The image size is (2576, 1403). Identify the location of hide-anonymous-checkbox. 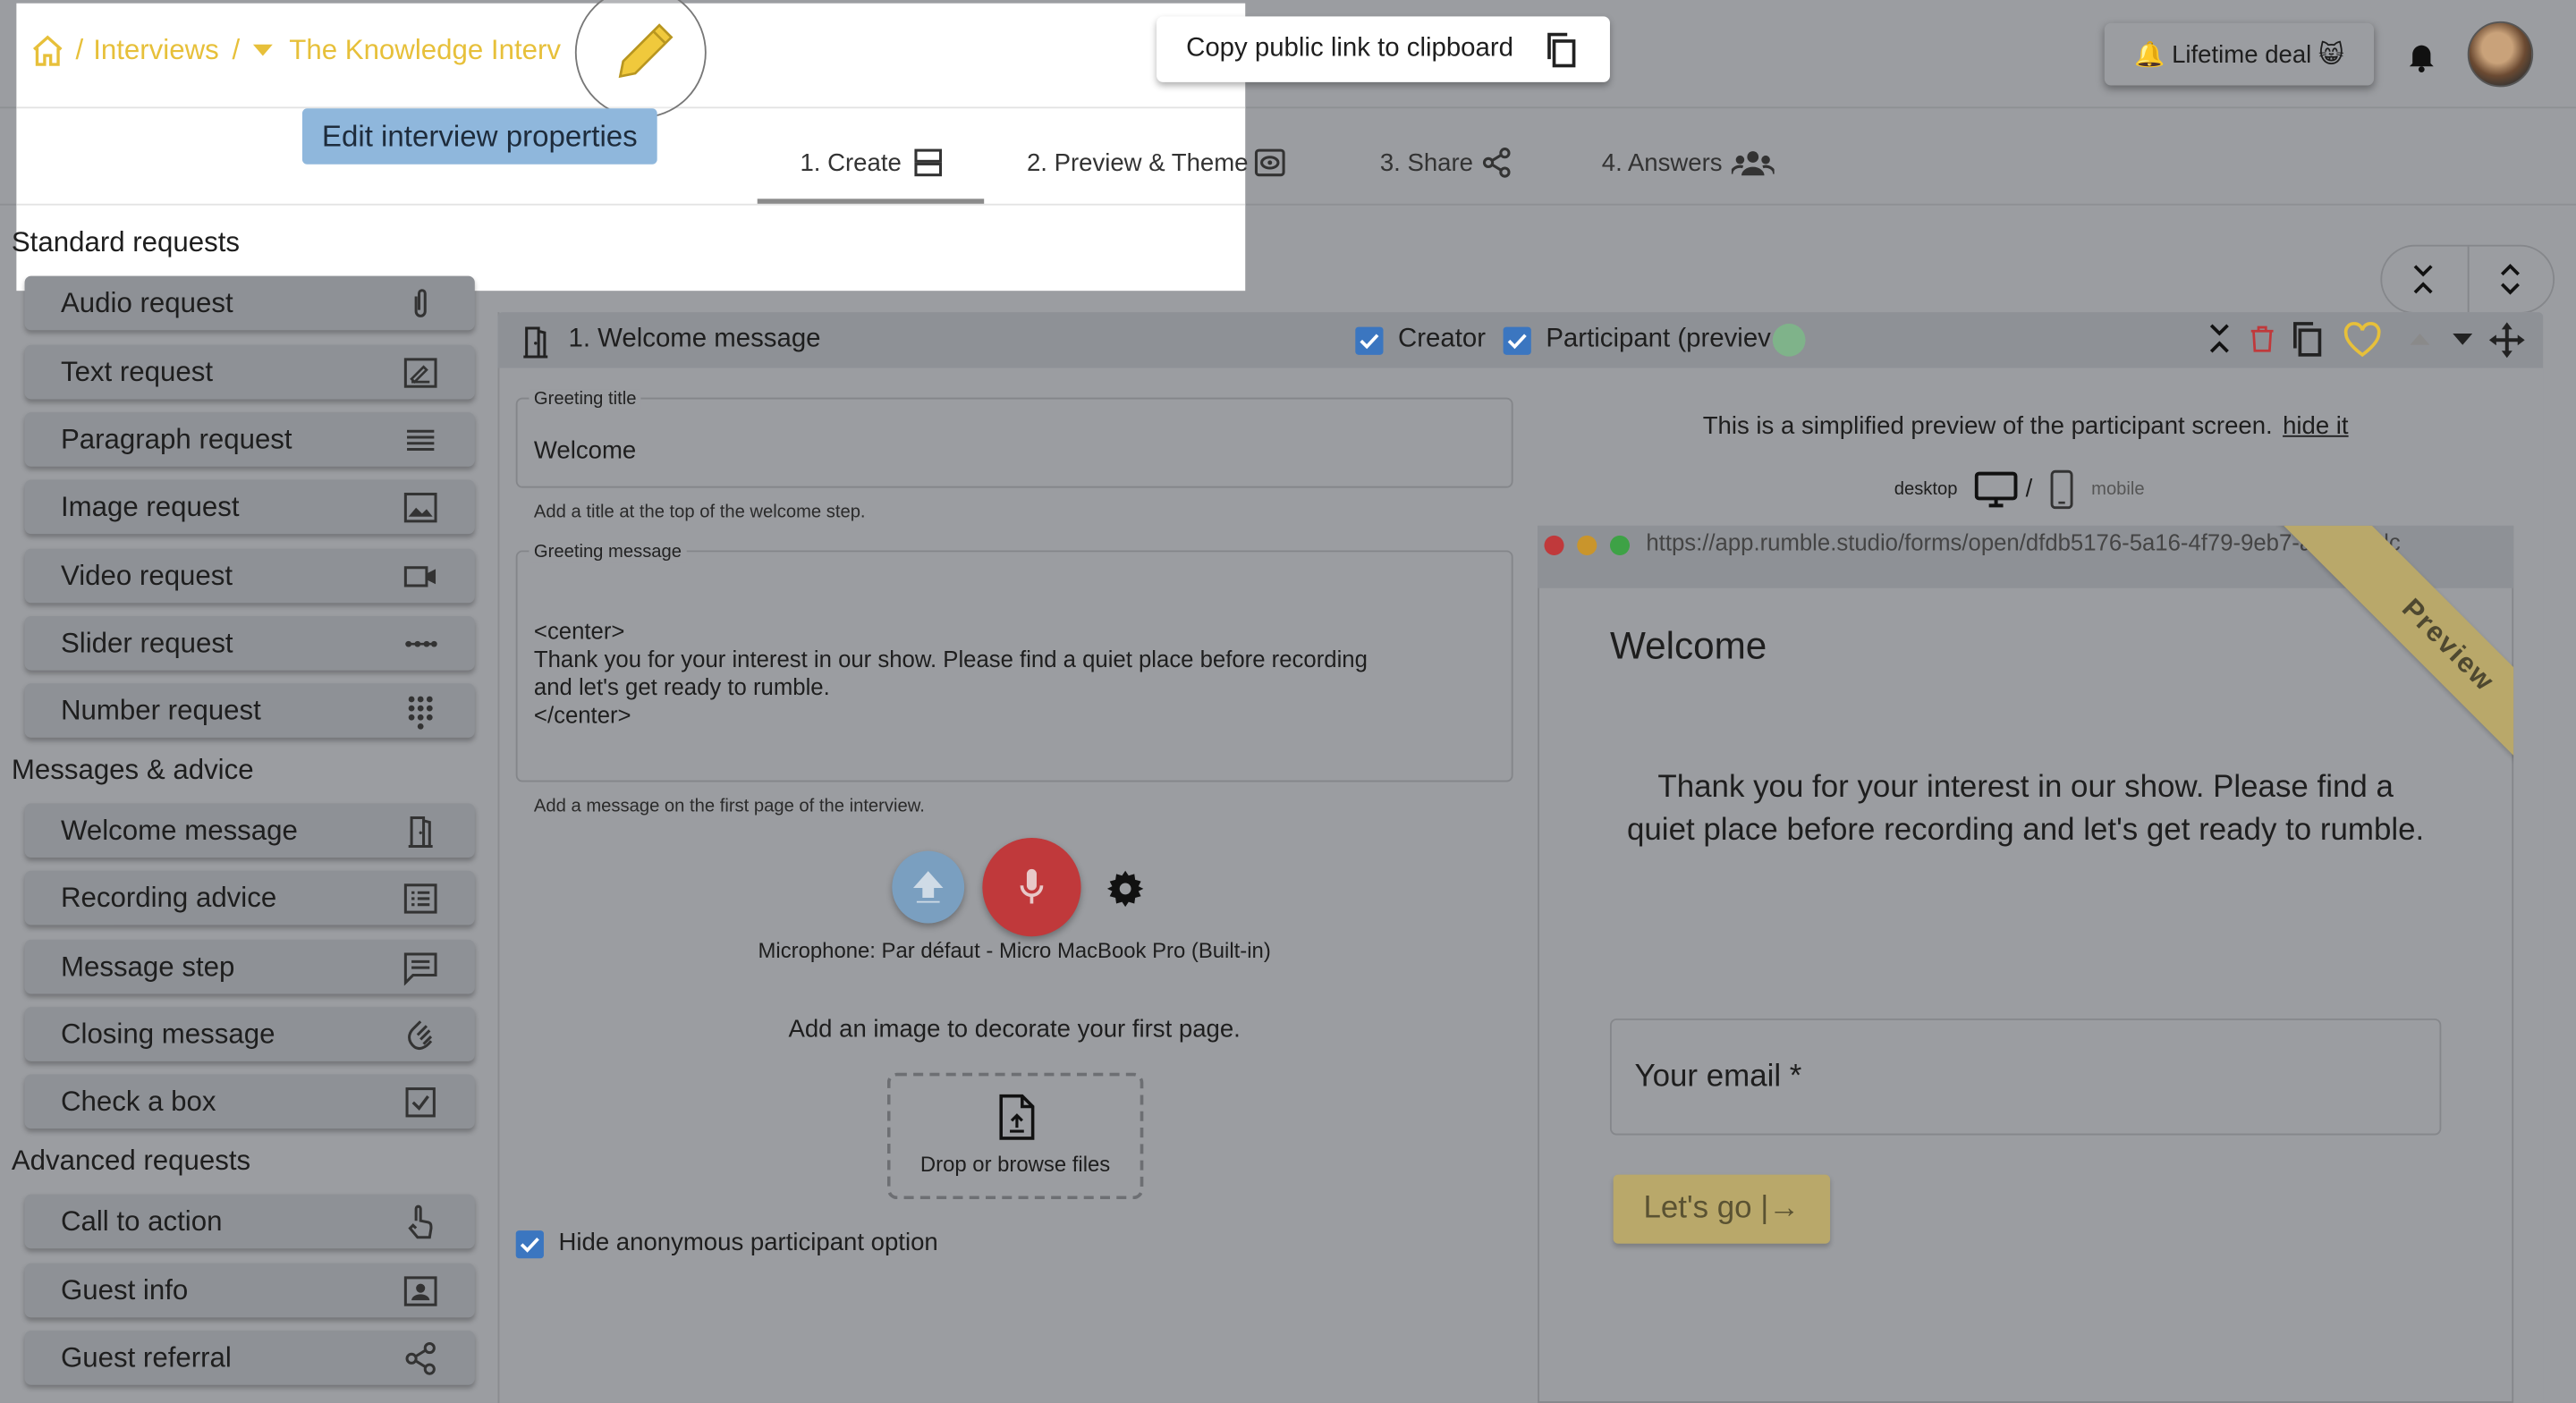
(529, 1244).